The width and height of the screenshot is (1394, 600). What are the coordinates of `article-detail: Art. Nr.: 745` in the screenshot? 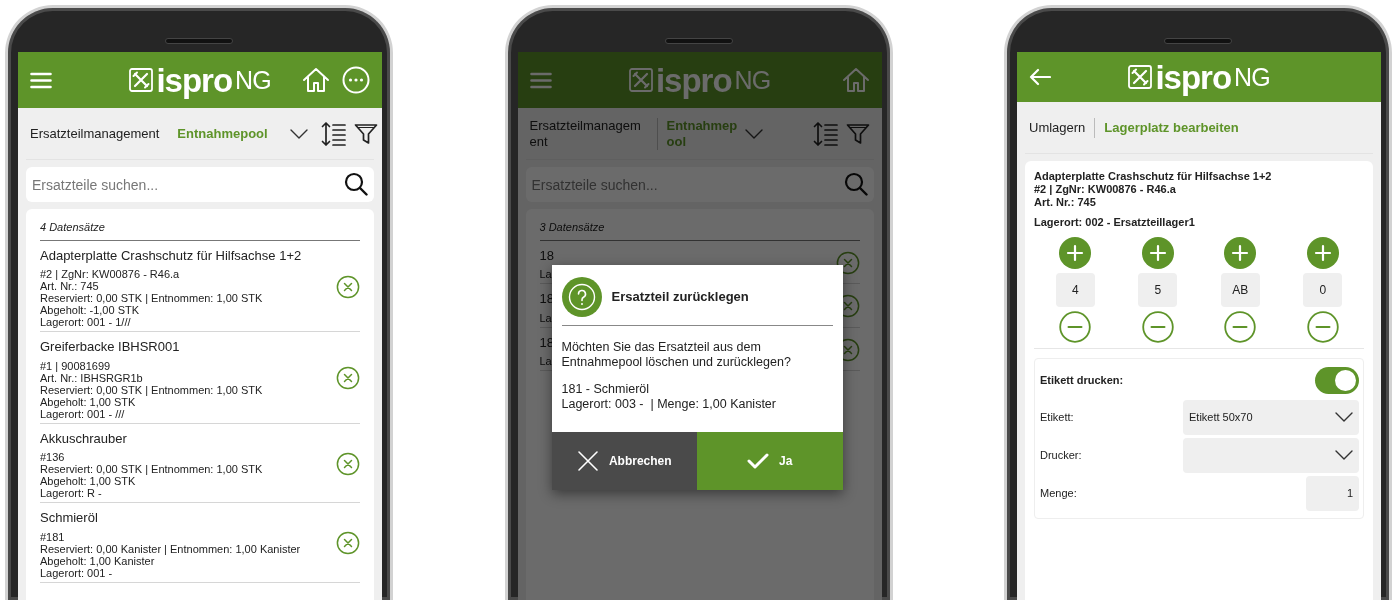 It's located at (1065, 202).